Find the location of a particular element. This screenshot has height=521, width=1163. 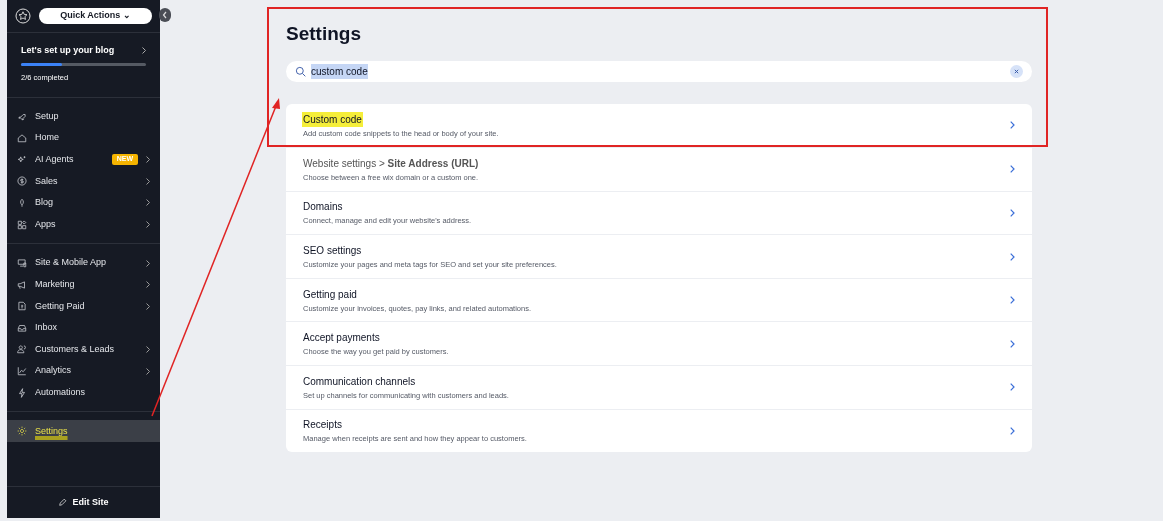

nav-label: Settings is located at coordinates (51, 431).